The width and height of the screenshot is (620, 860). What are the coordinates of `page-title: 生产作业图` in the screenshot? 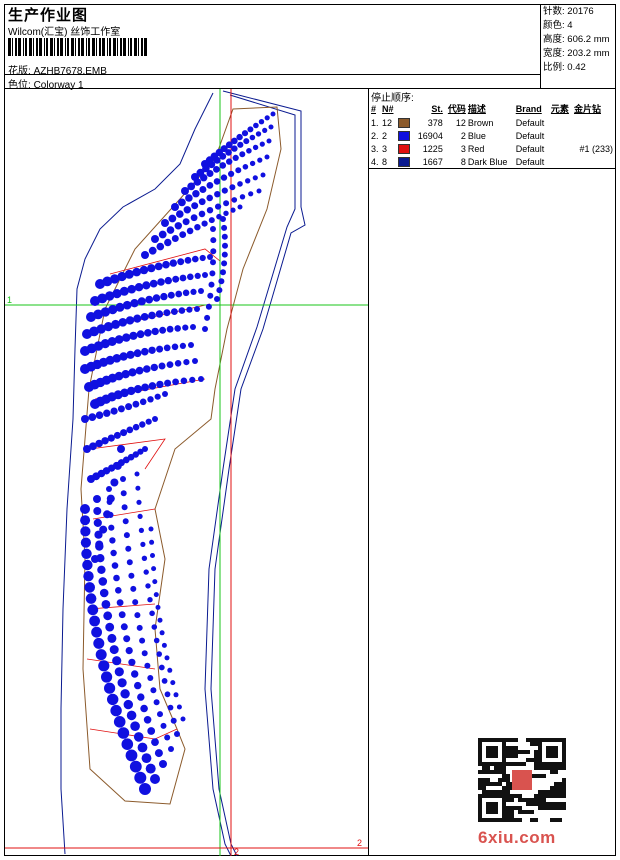 It's located at (48, 15).